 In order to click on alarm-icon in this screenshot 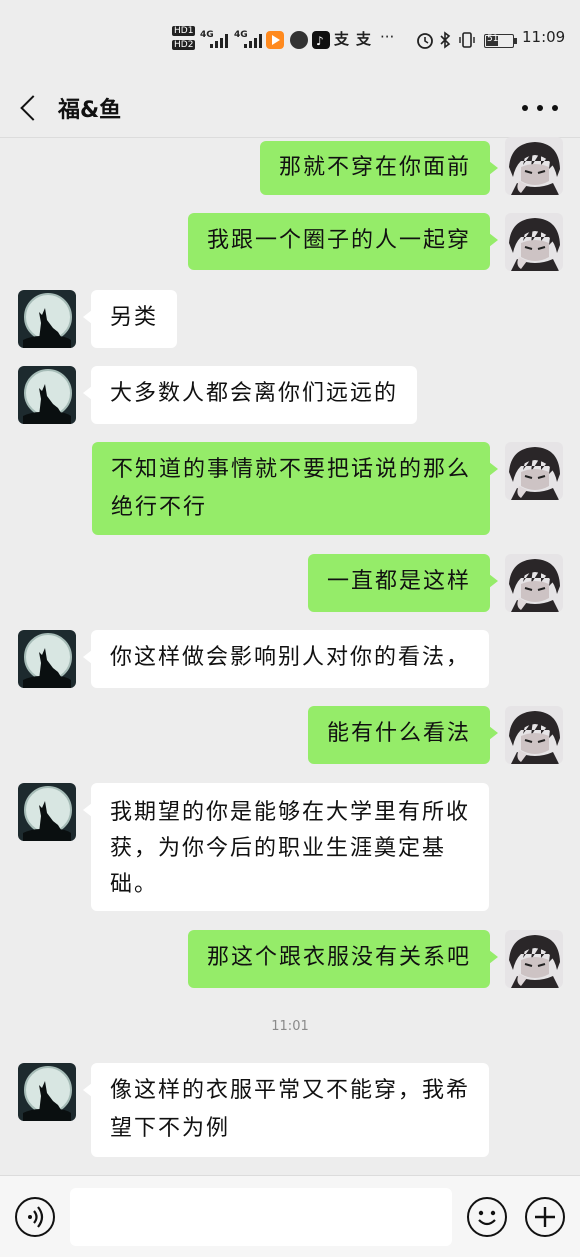, I will do `click(425, 41)`.